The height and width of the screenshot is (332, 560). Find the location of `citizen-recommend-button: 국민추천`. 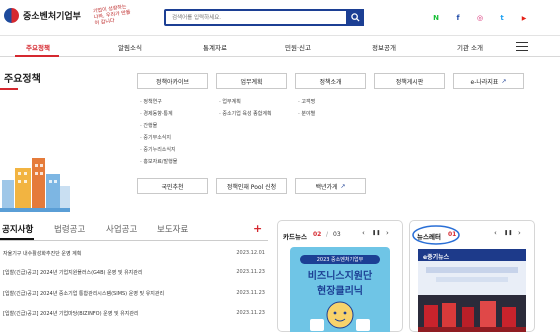

citizen-recommend-button: 국민추천 is located at coordinates (172, 186).